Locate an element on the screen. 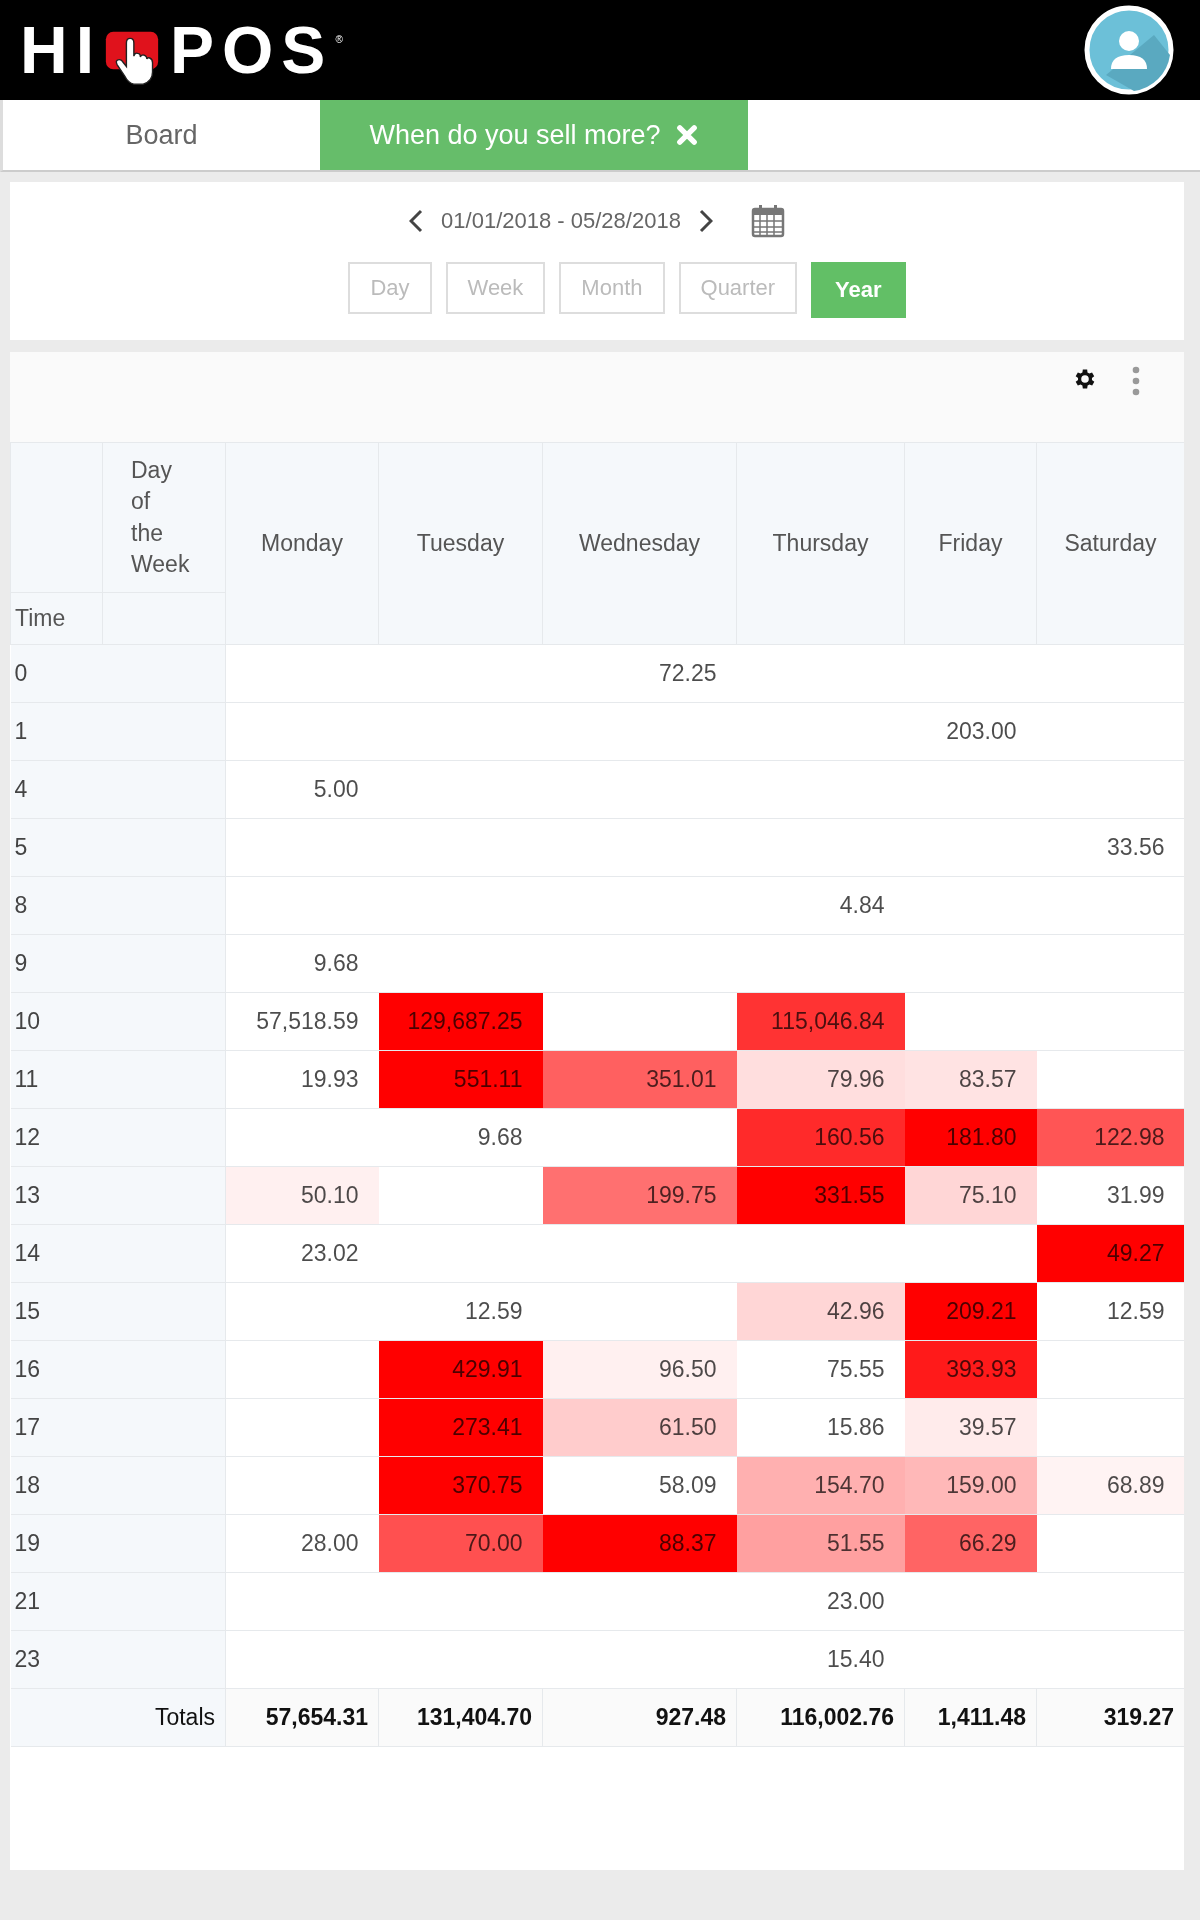  table-cell: 49.27 is located at coordinates (1110, 1253).